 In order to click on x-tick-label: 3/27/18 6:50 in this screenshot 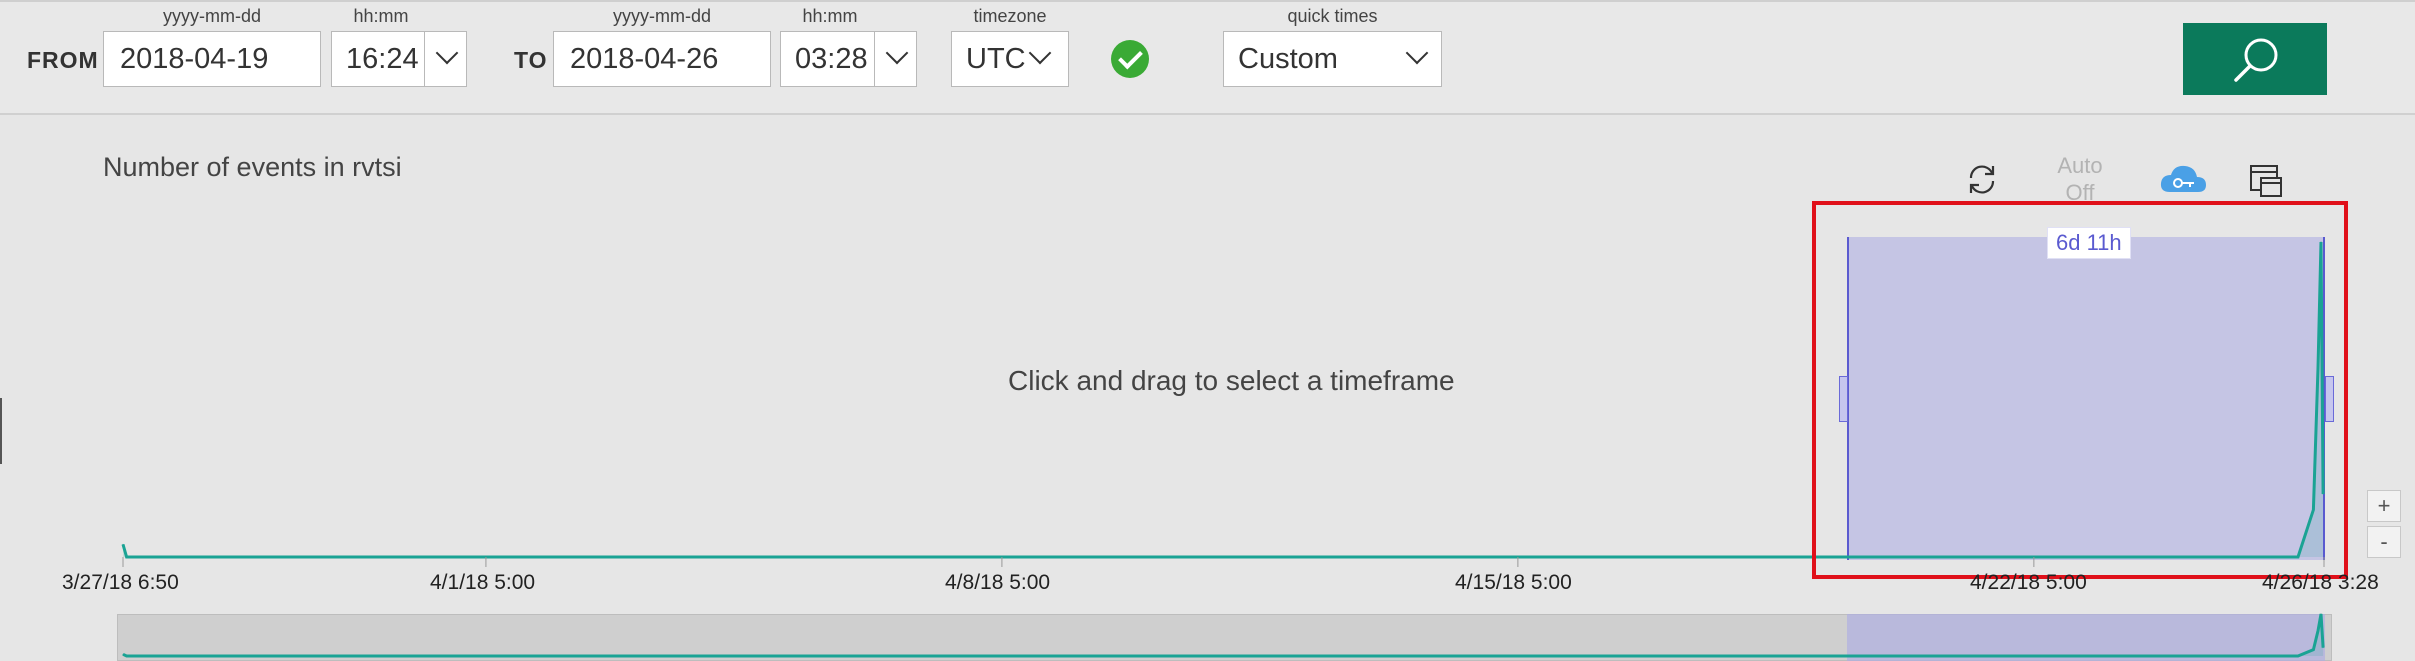, I will do `click(120, 582)`.